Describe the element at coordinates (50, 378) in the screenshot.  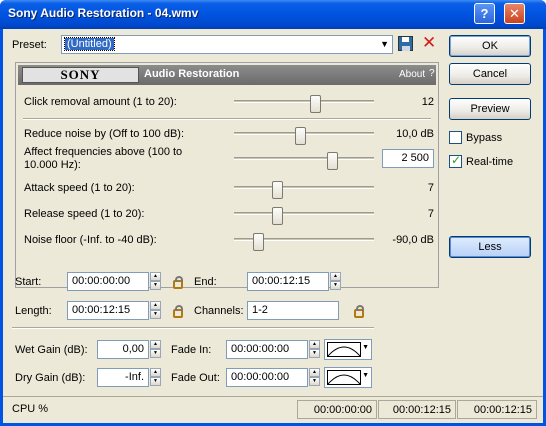
I see `dry-gain-label: Dry Gain (dB):` at that location.